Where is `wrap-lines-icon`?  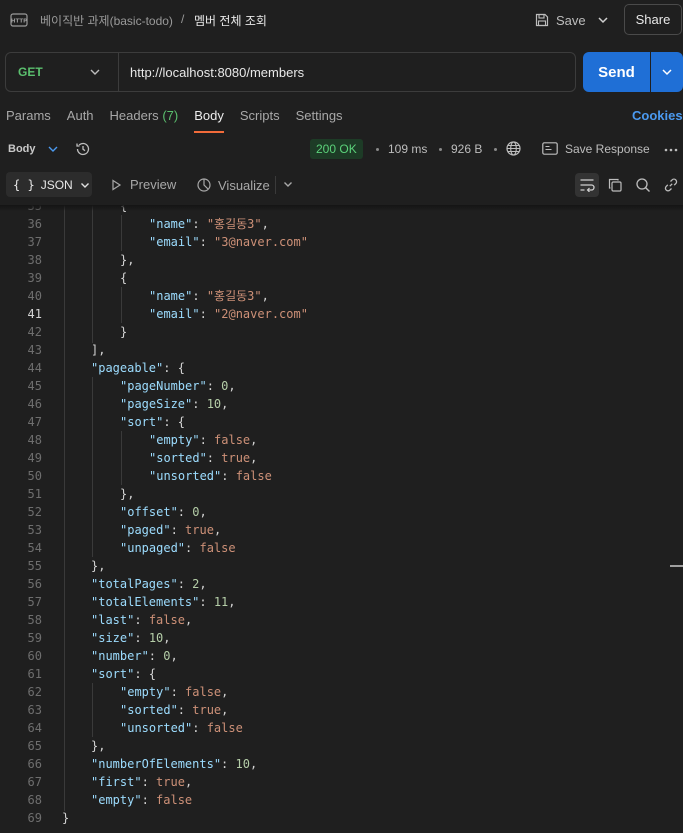 wrap-lines-icon is located at coordinates (587, 185).